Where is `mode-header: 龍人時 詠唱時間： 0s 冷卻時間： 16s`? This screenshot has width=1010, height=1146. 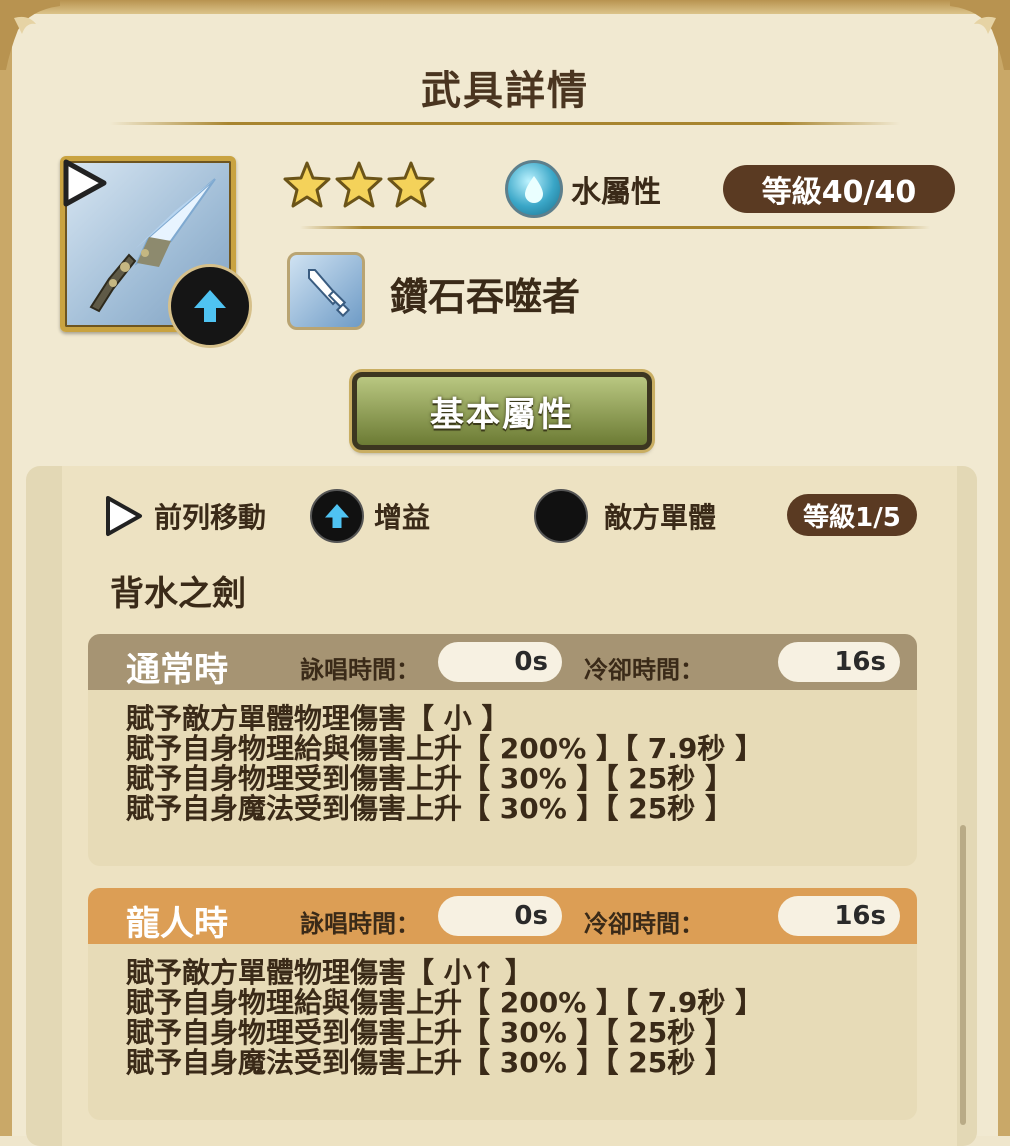 mode-header: 龍人時 詠唱時間： 0s 冷卻時間： 16s is located at coordinates (502, 916).